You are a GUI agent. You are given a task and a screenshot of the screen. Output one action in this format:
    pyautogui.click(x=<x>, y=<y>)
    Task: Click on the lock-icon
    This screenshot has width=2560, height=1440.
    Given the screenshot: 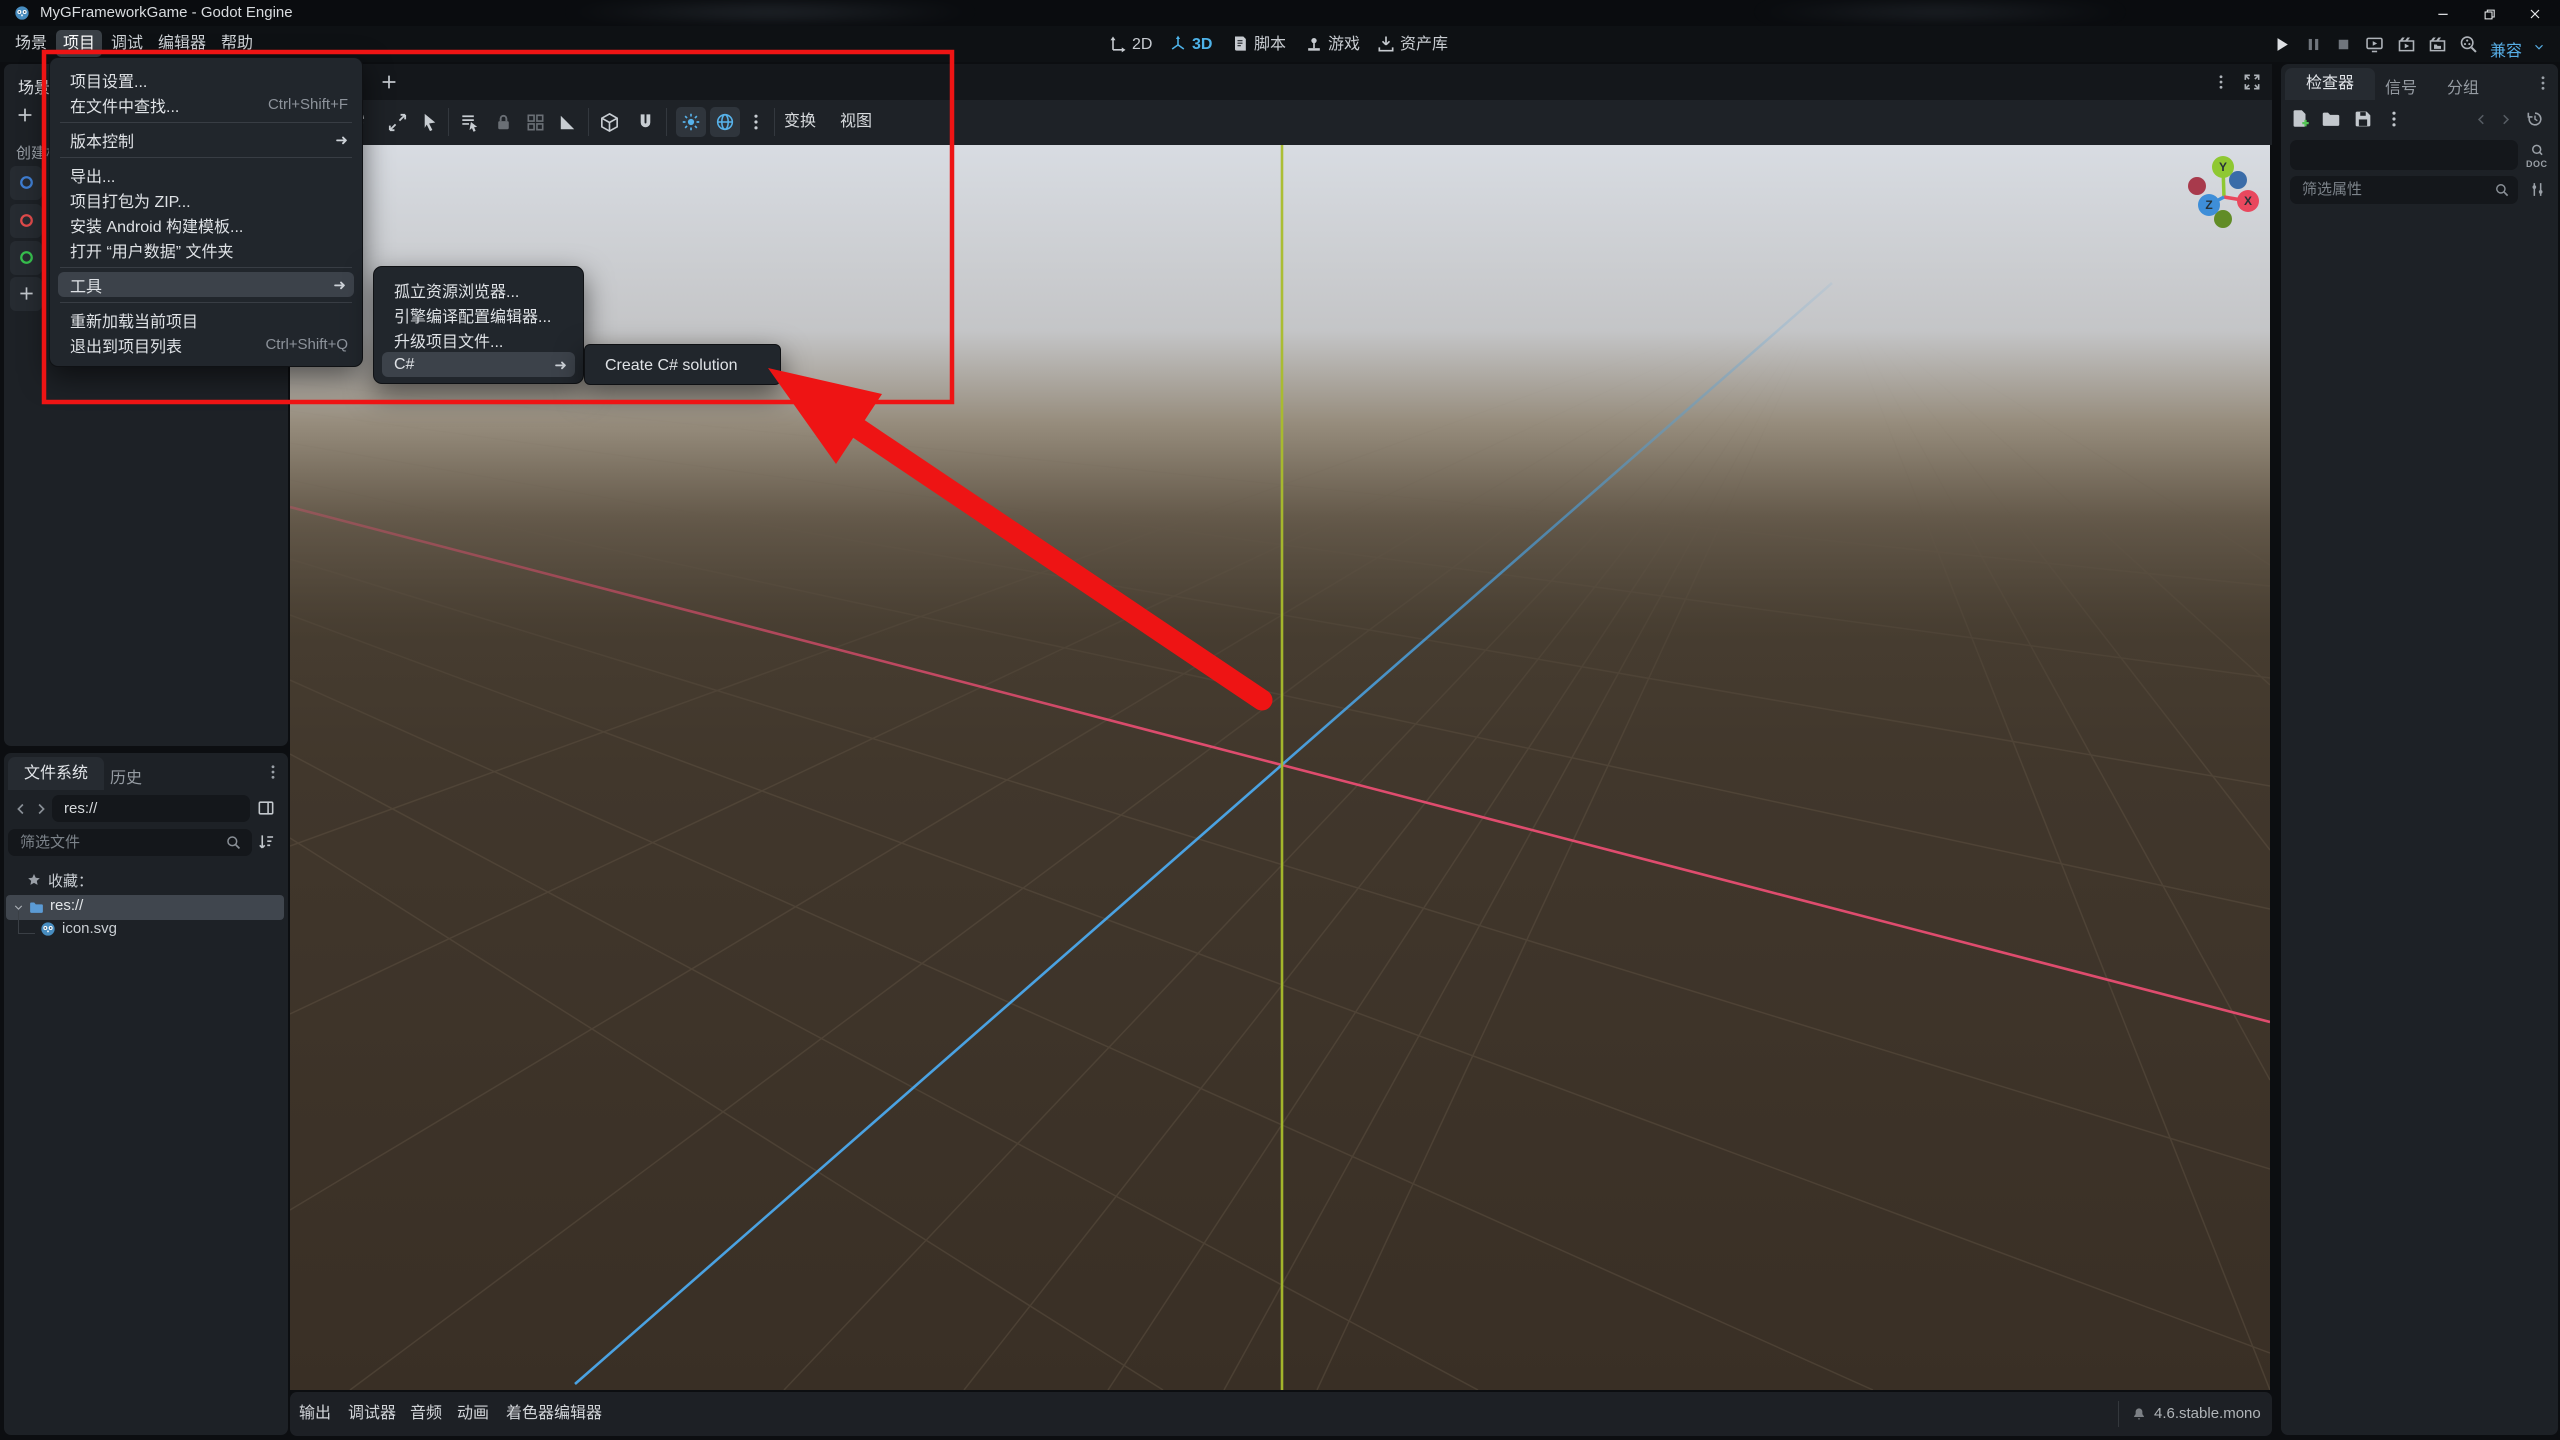 What is the action you would take?
    pyautogui.click(x=503, y=122)
    